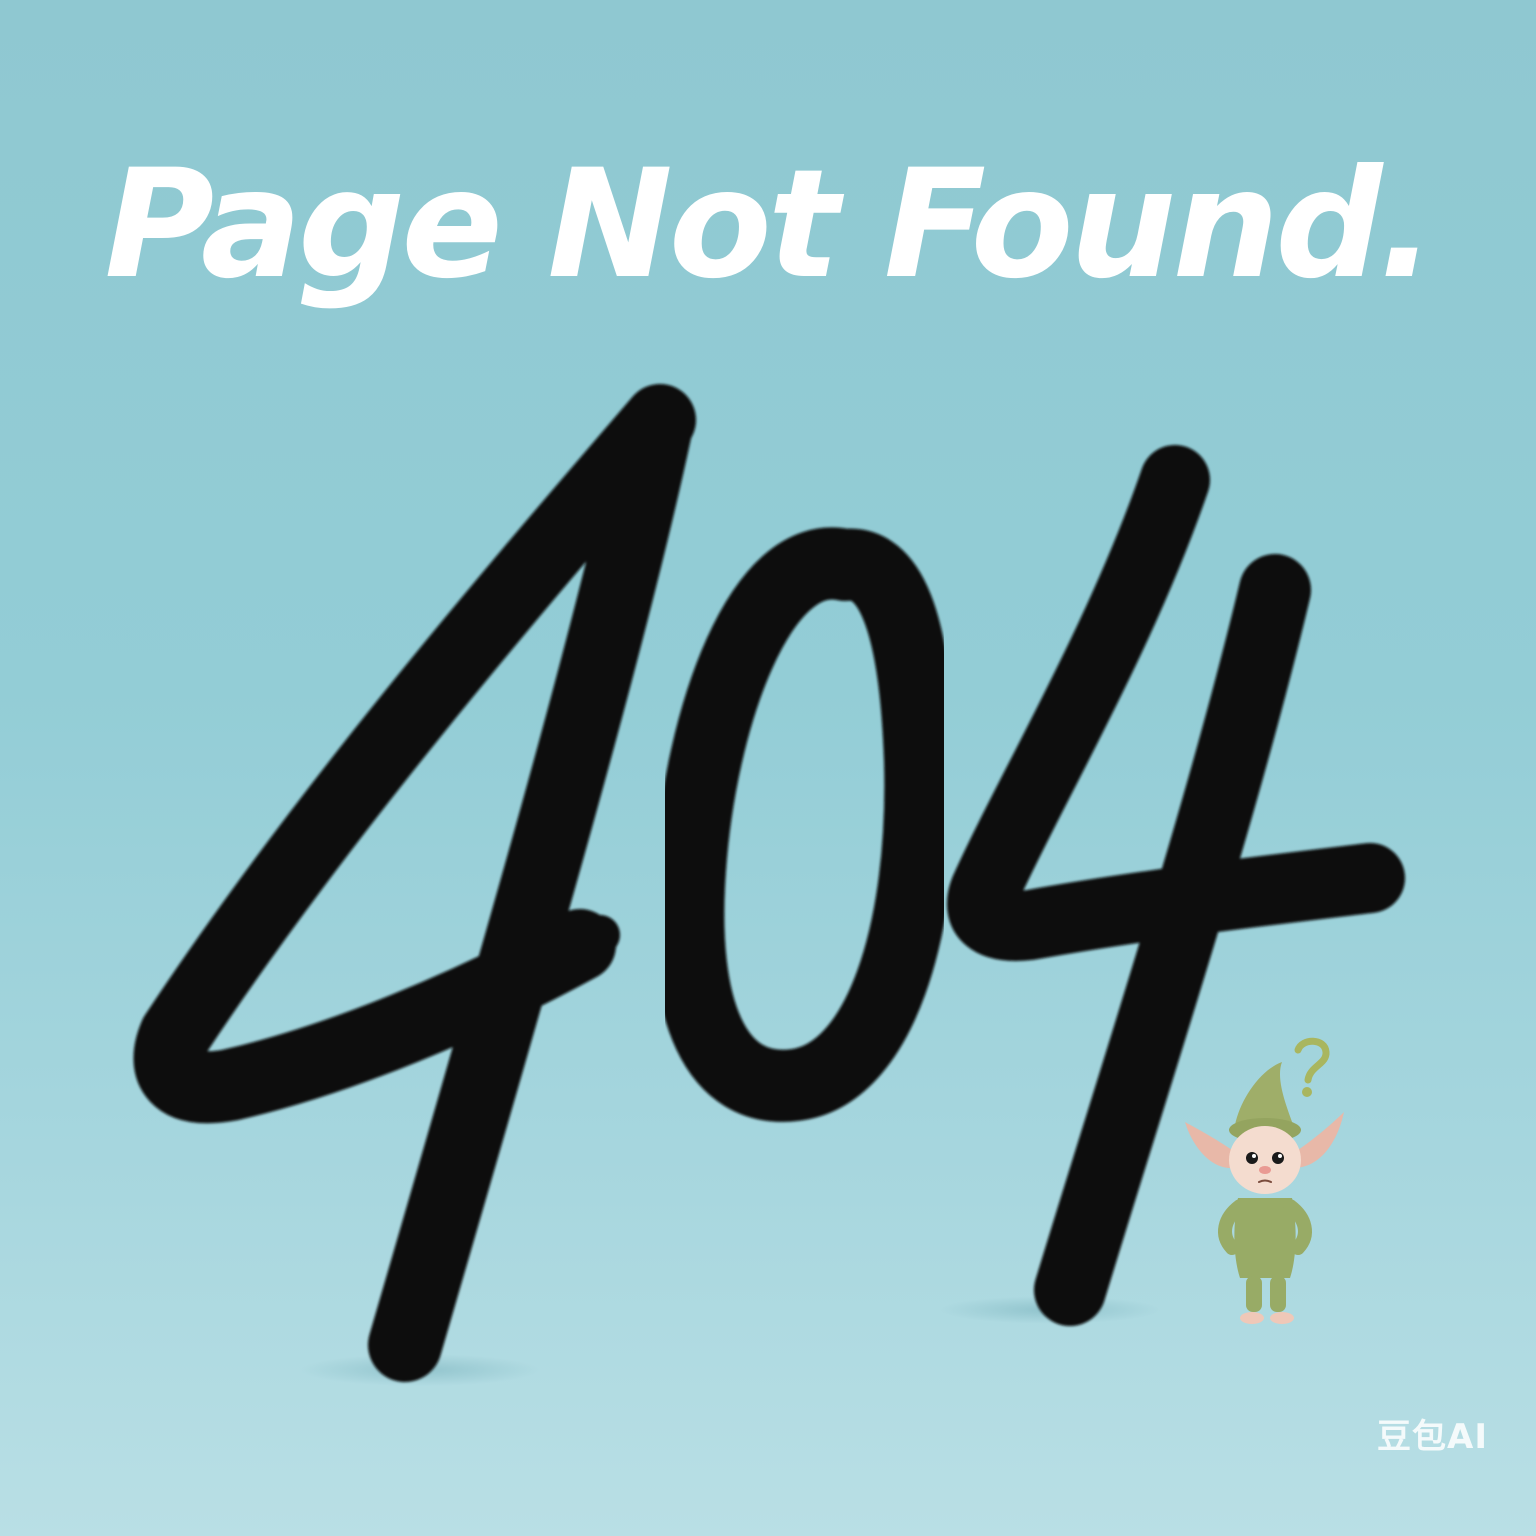 The width and height of the screenshot is (1536, 1536). What do you see at coordinates (1432, 1437) in the screenshot?
I see `watermark: 豆包AI` at bounding box center [1432, 1437].